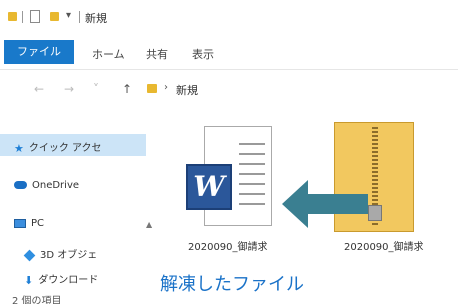  Describe the element at coordinates (96, 89) in the screenshot. I see `recent-locations-icon: ˅` at that location.